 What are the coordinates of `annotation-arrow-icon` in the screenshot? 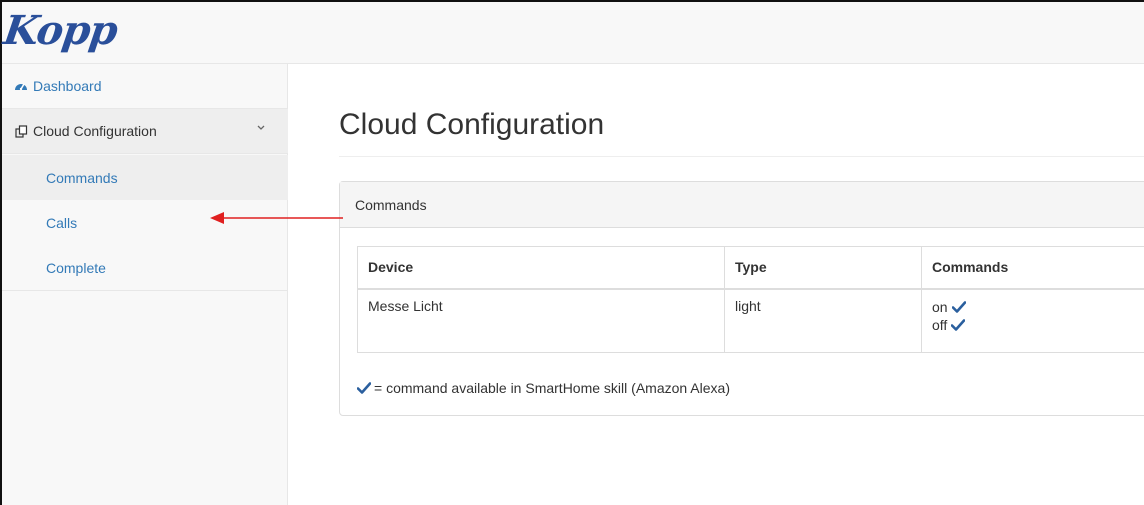 It's located at (276, 218).